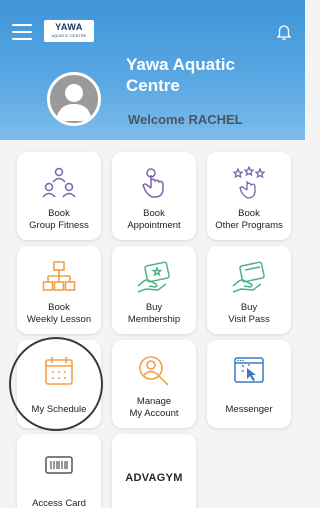 The width and height of the screenshot is (320, 508). Describe the element at coordinates (59, 371) in the screenshot. I see `calendar-icon` at that location.